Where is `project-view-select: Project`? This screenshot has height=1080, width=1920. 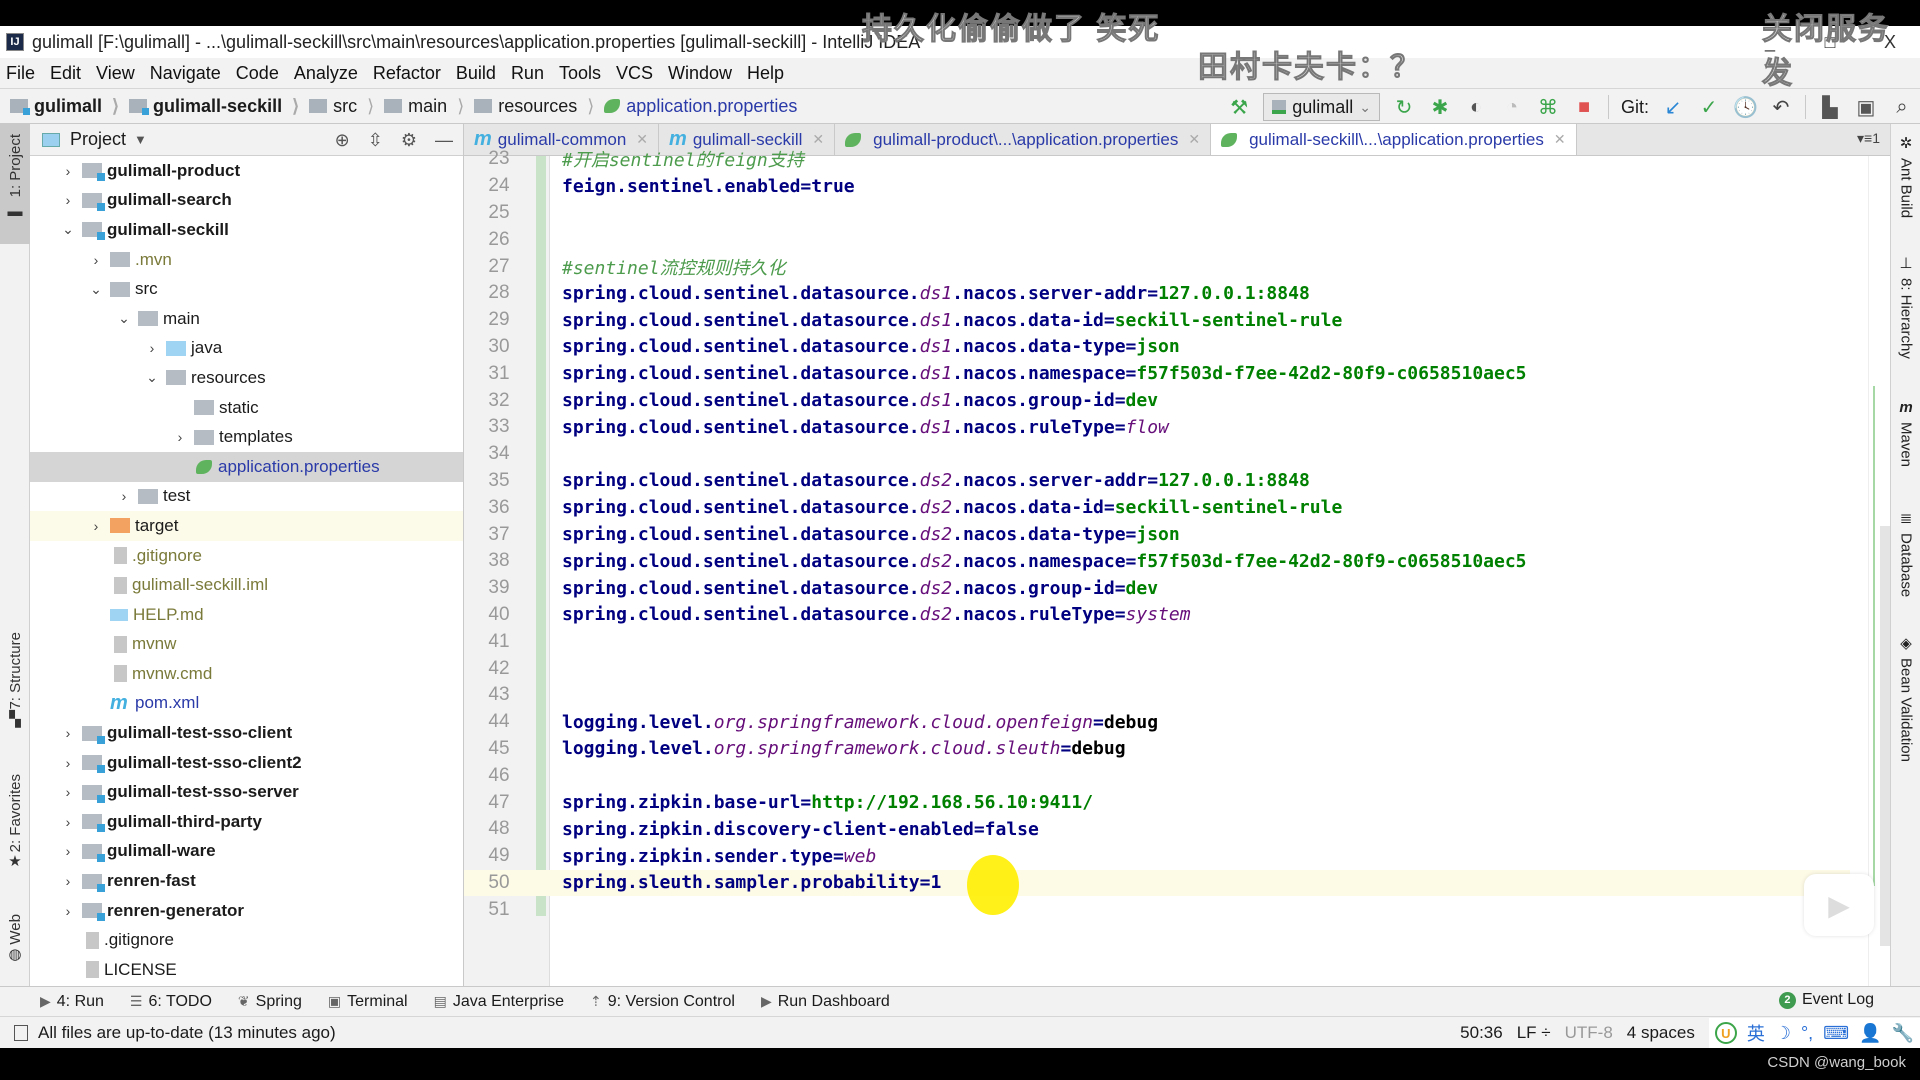
project-view-select: Project is located at coordinates (98, 139).